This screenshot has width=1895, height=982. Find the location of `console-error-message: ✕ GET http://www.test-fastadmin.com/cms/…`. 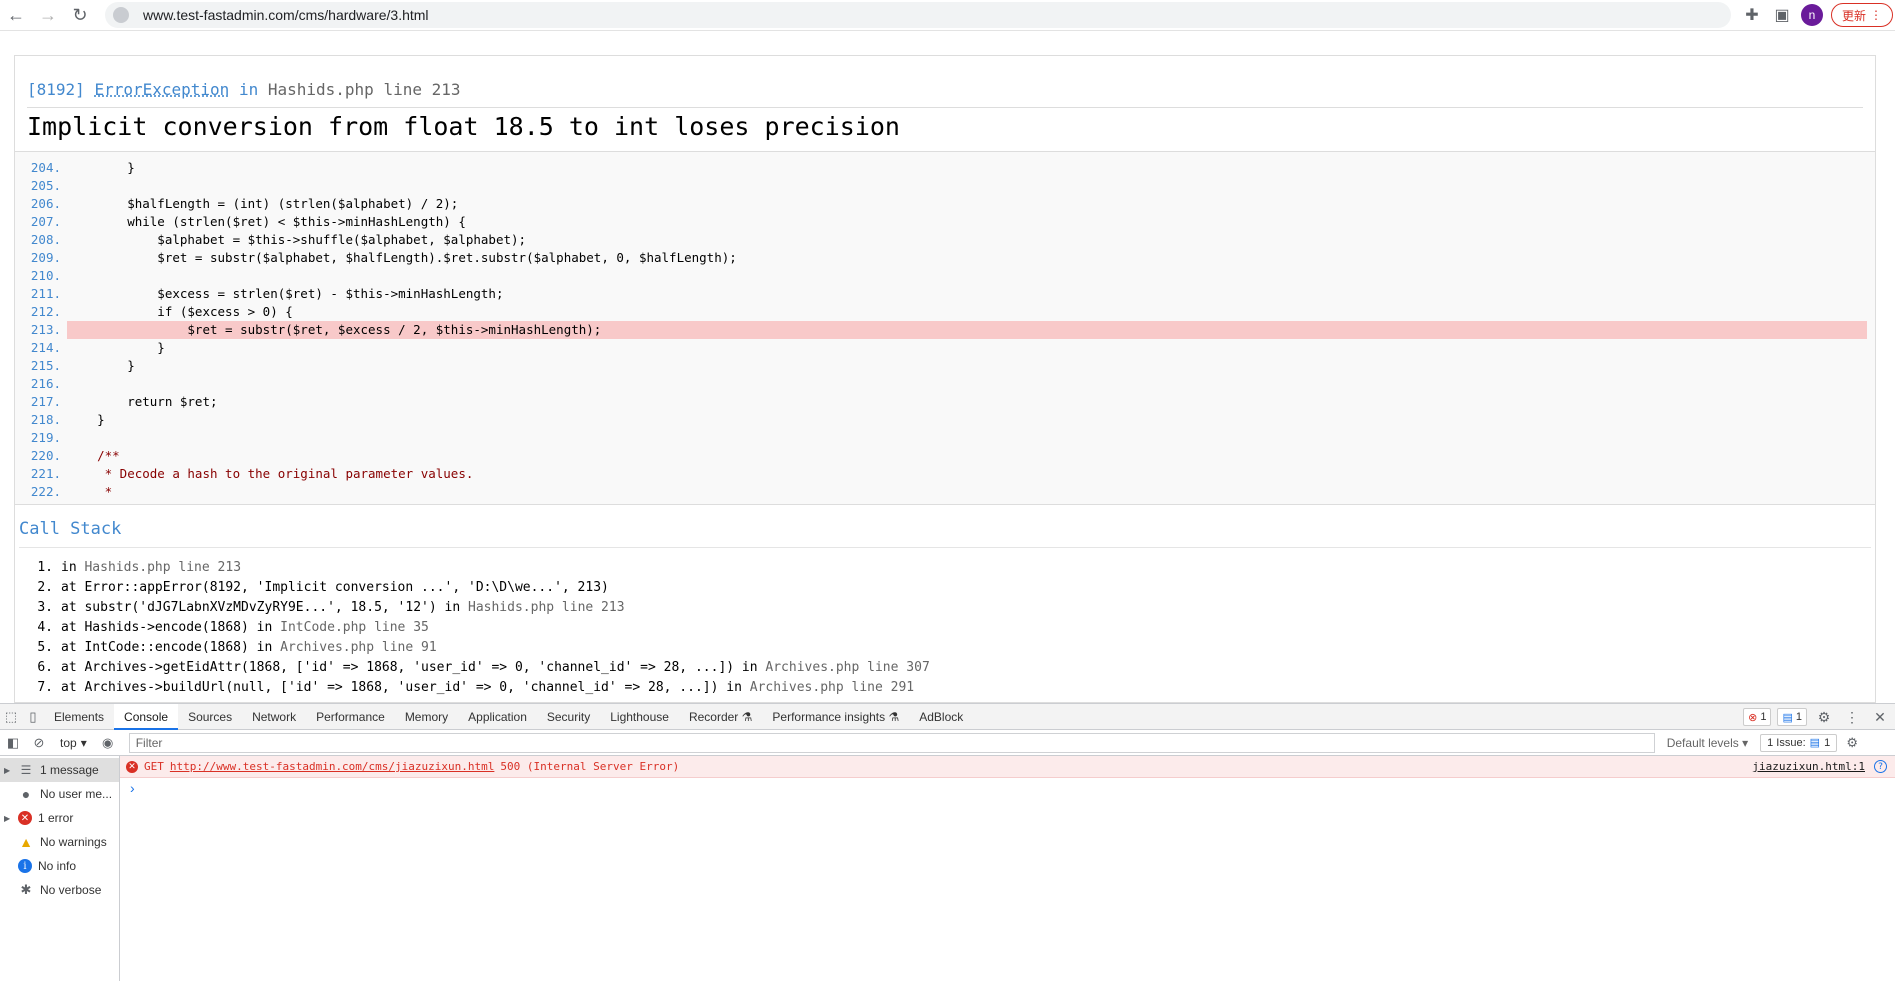

console-error-message: ✕ GET http://www.test-fastadmin.com/cms/… is located at coordinates (1007, 767).